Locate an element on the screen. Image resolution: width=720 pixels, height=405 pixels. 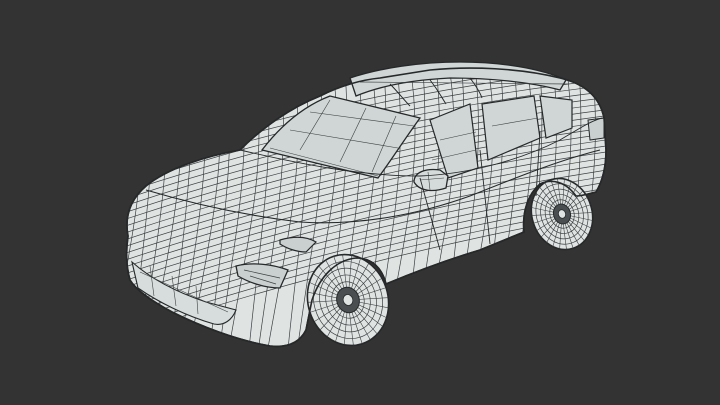
tail-light is located at coordinates (596, 129).